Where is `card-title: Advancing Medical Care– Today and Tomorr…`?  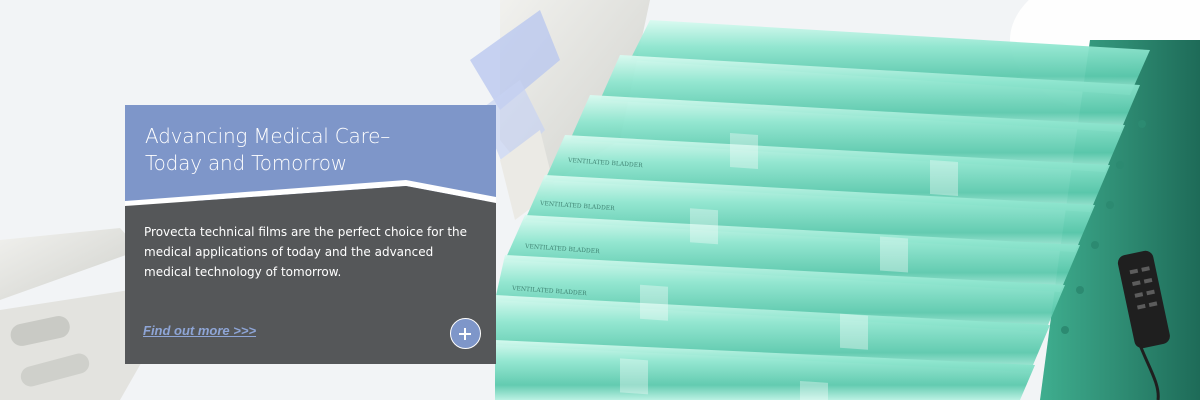
card-title: Advancing Medical Care– Today and Tomorr… is located at coordinates (268, 149).